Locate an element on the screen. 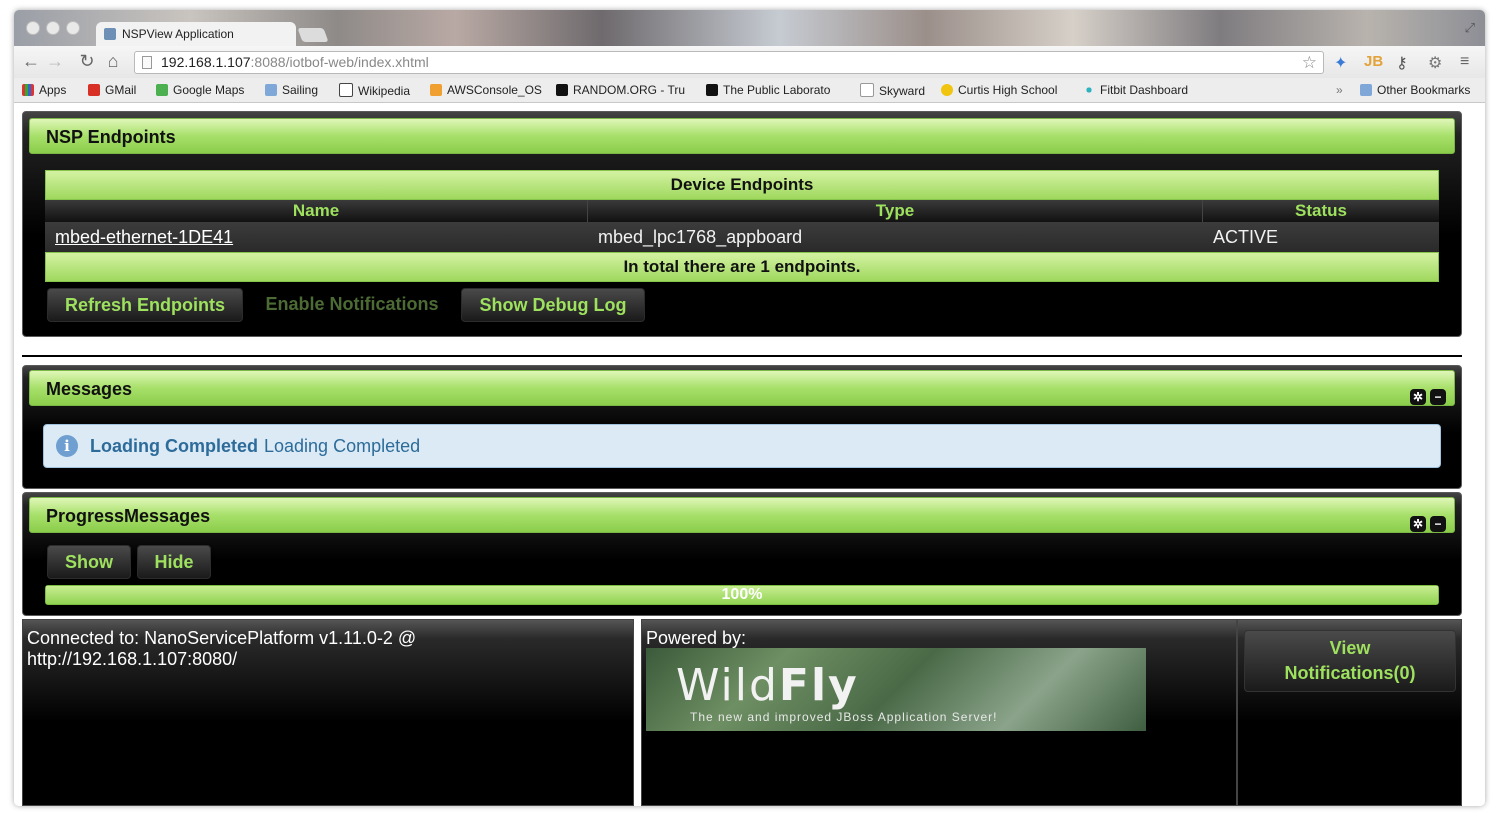  tab-favicon-icon is located at coordinates (110, 34).